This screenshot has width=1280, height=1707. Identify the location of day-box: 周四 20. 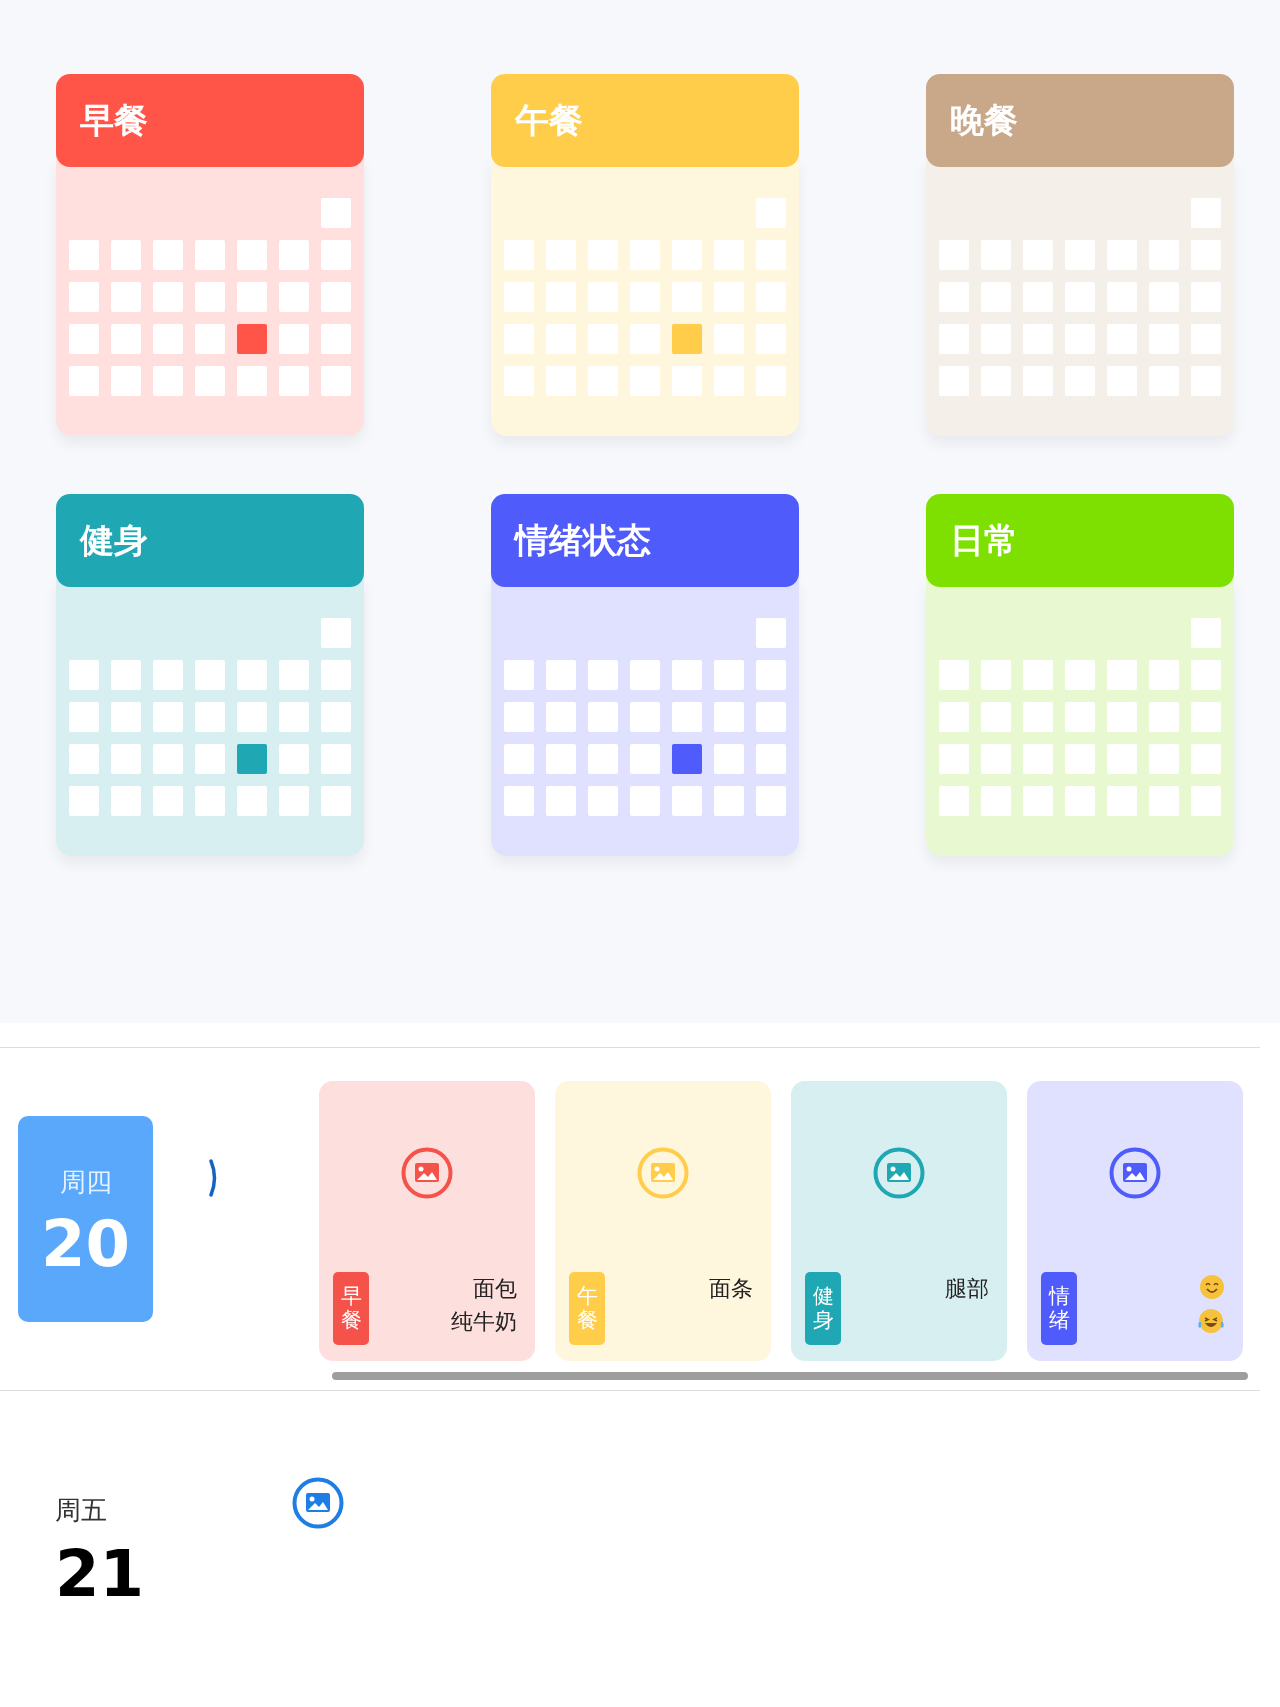
(85, 1219).